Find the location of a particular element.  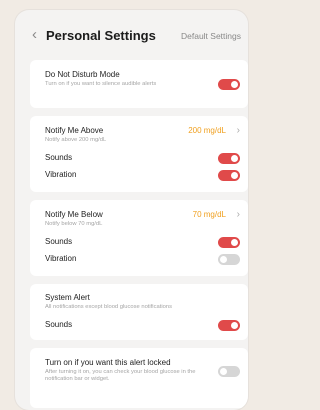

system-alert-sounds-toggle is located at coordinates (229, 325).